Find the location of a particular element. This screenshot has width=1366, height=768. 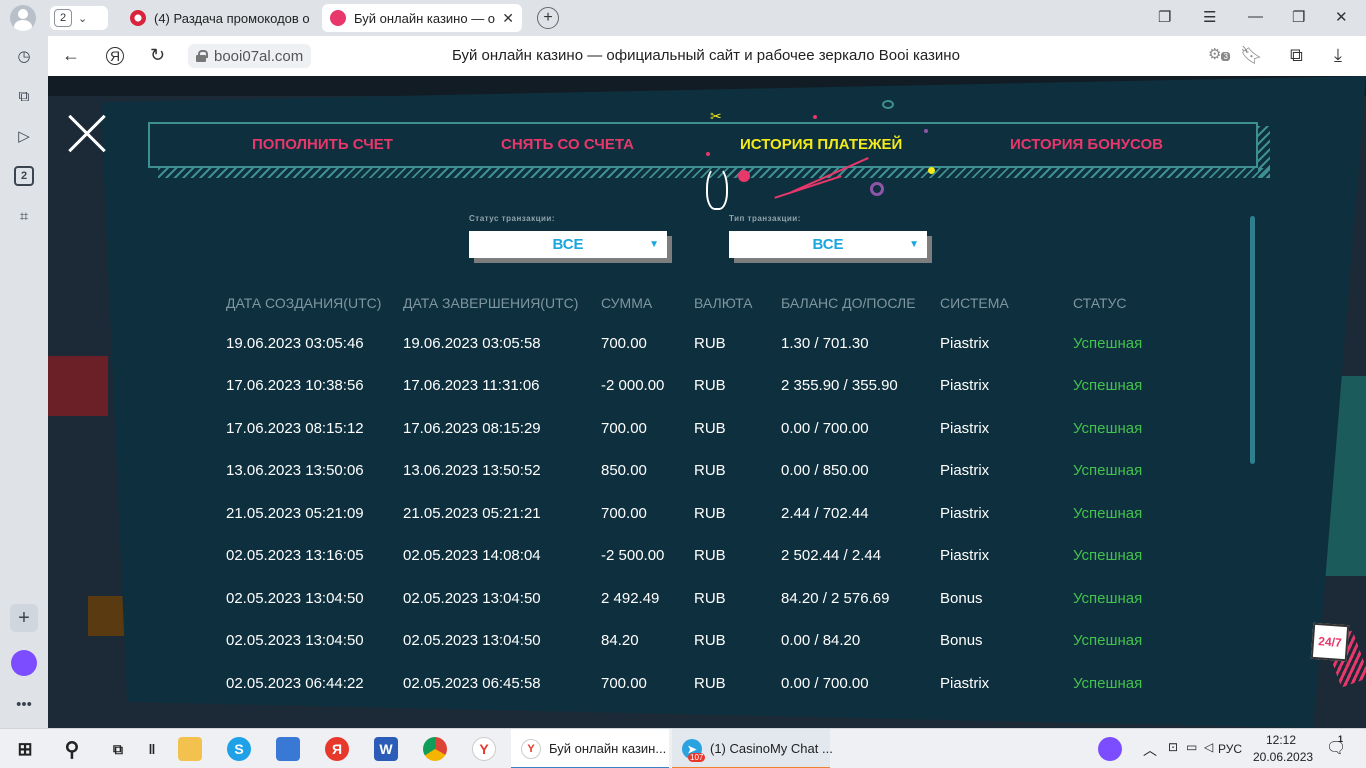

cell-amount: 84.20 is located at coordinates (620, 641).